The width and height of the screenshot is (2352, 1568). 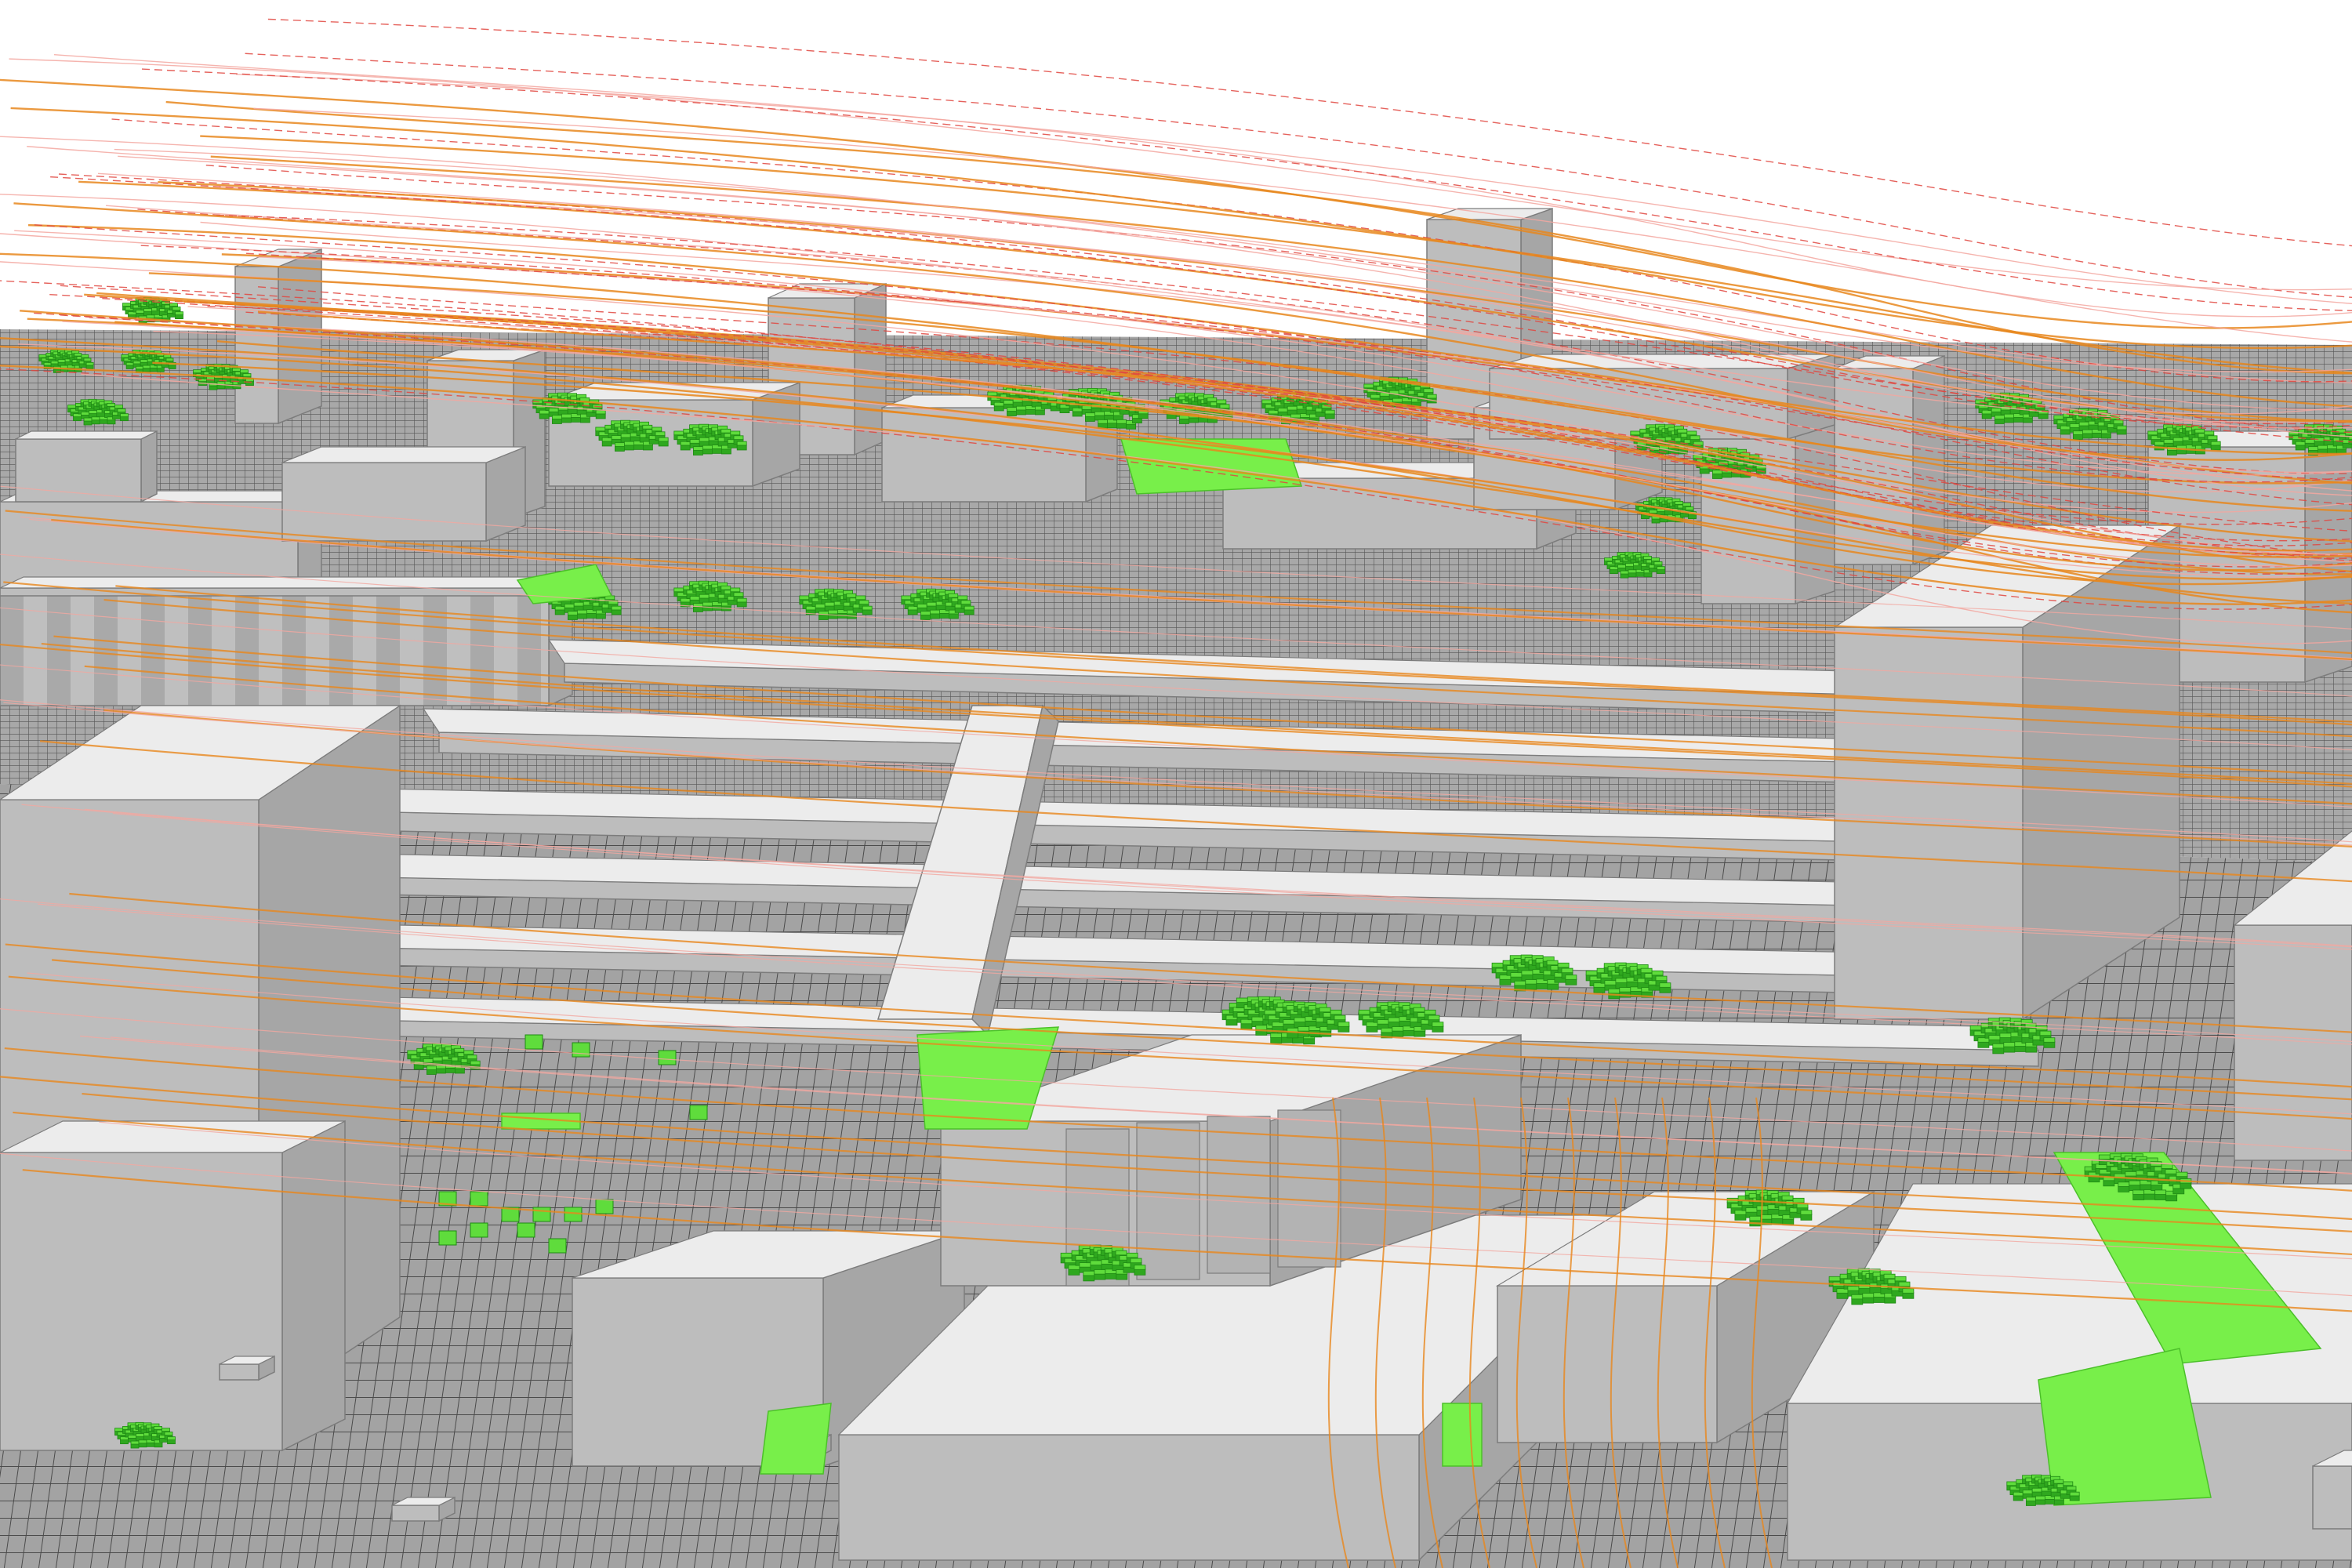 I want to click on column-facade, so click(x=275, y=650).